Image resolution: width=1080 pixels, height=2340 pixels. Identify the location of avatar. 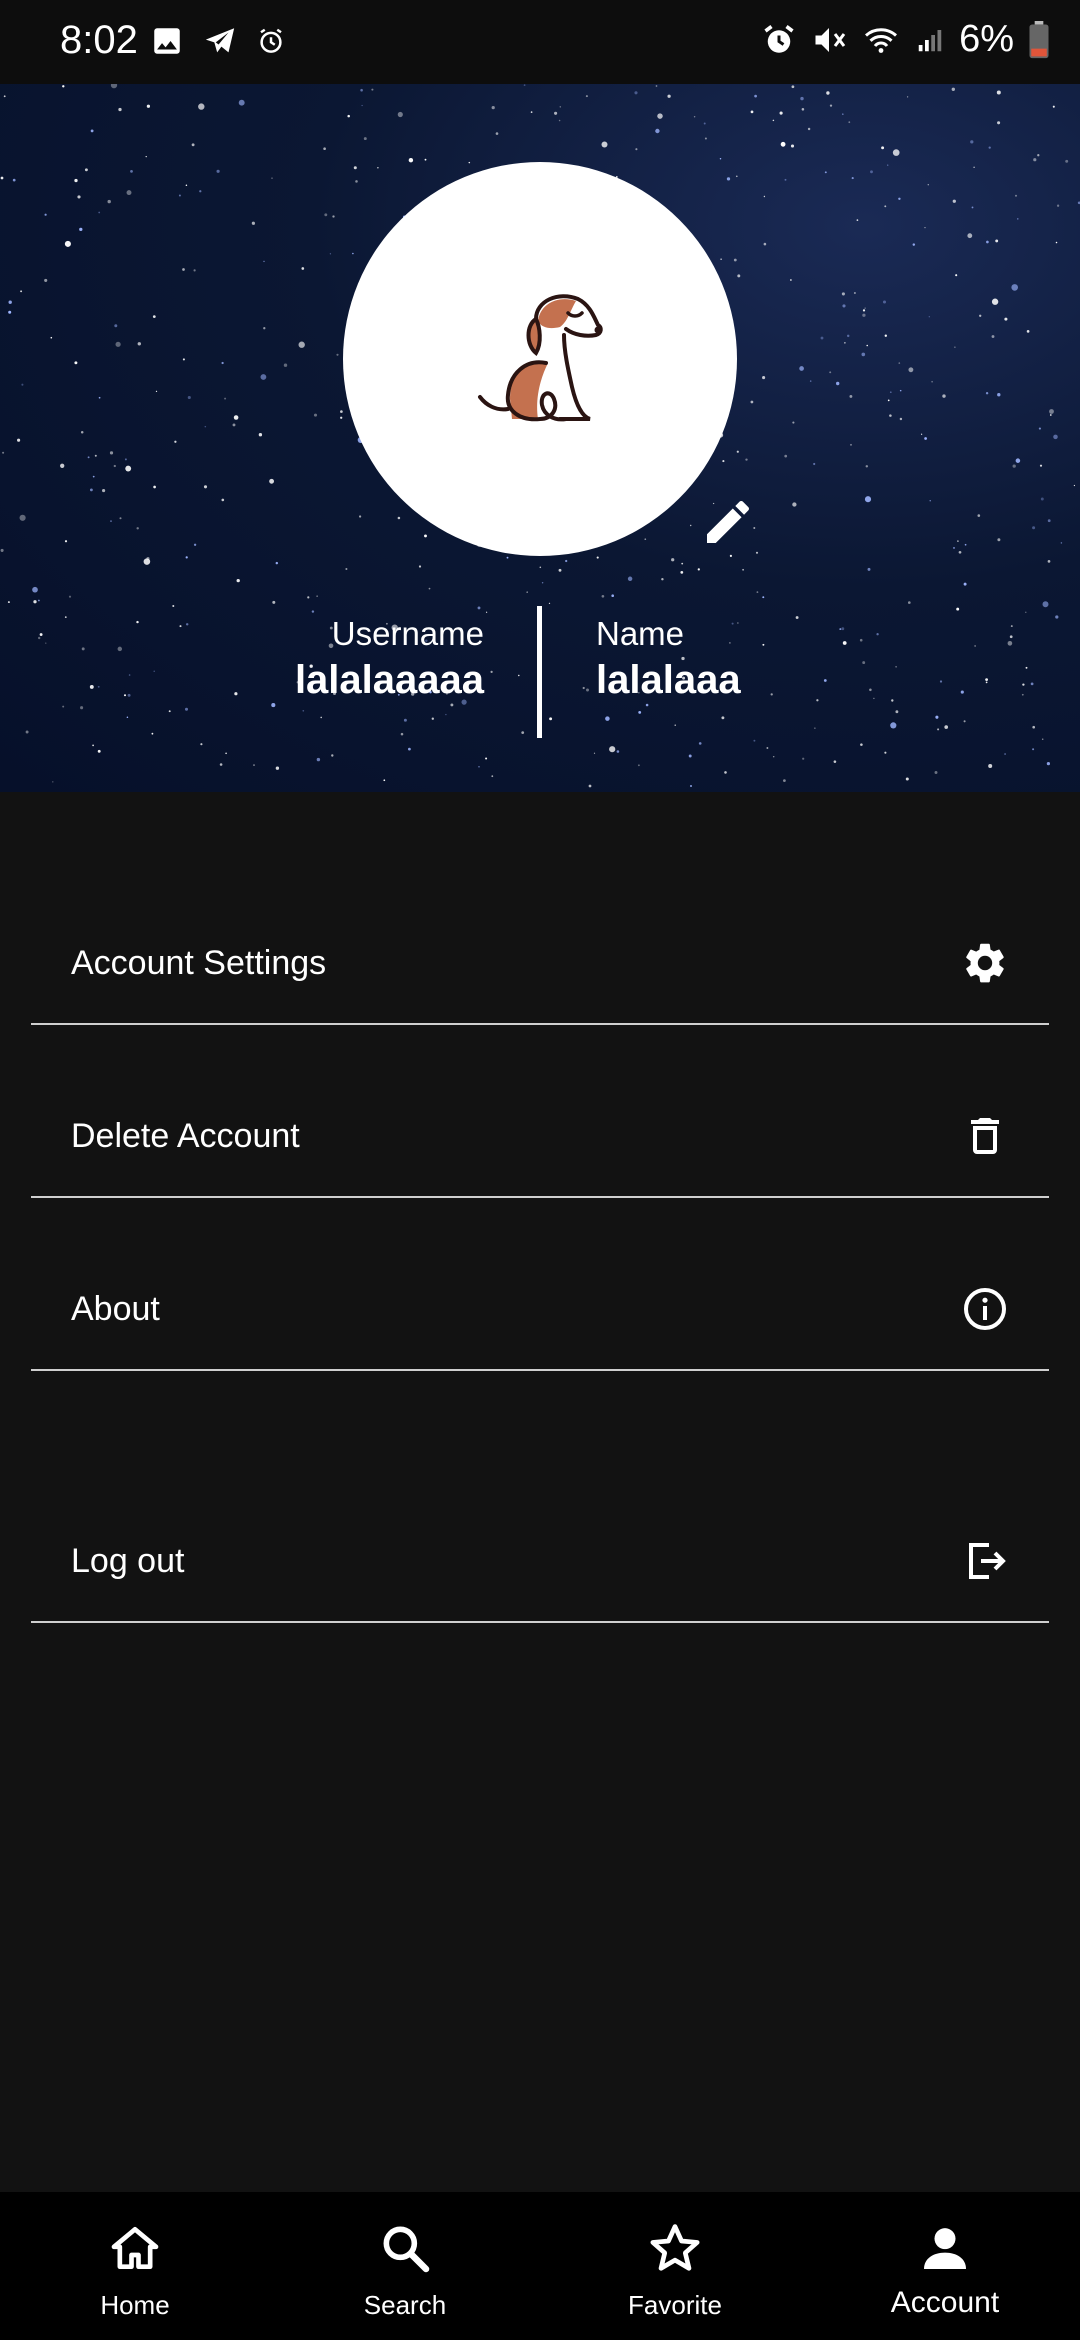
(540, 359).